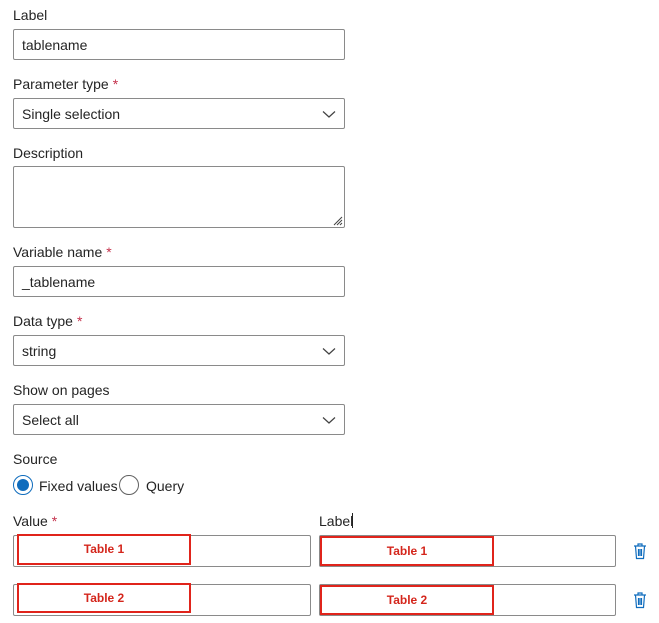 The image size is (659, 623). Describe the element at coordinates (352, 520) in the screenshot. I see `text-cursor` at that location.